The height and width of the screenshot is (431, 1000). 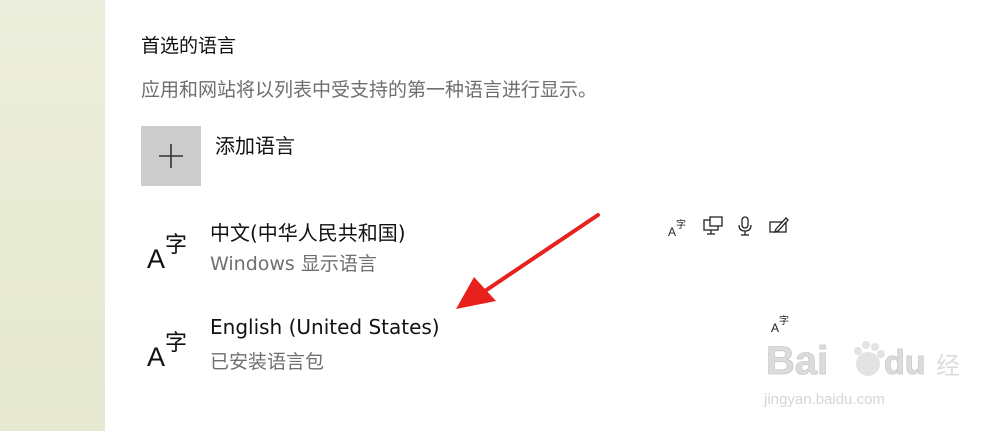 I want to click on baidu-watermark: Bai du 经 jingyan.baidu.com, so click(x=861, y=373).